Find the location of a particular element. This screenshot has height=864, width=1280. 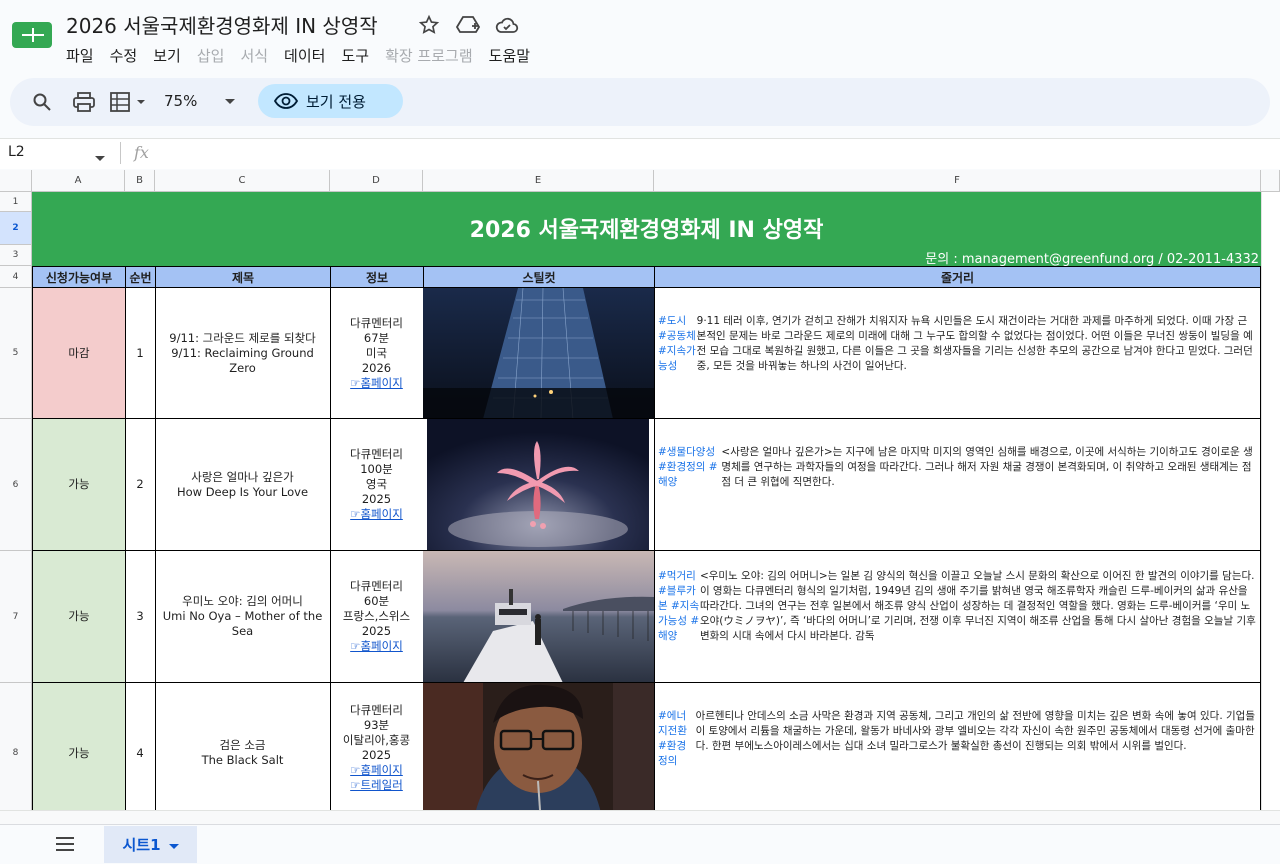

cloud-status-icon is located at coordinates (507, 25).